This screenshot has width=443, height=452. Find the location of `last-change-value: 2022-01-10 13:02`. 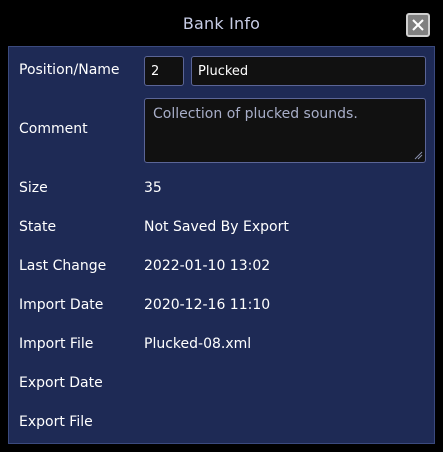

last-change-value: 2022-01-10 13:02 is located at coordinates (207, 266).